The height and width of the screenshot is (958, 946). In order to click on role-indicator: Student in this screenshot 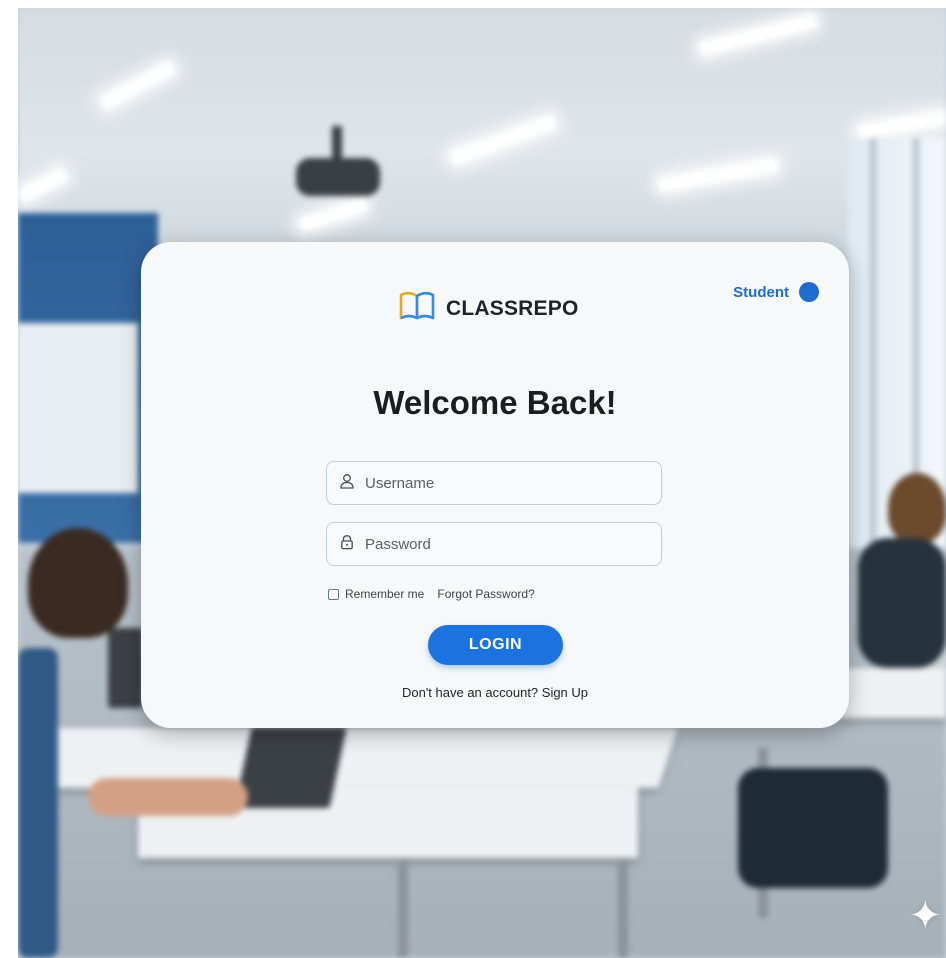, I will do `click(776, 292)`.